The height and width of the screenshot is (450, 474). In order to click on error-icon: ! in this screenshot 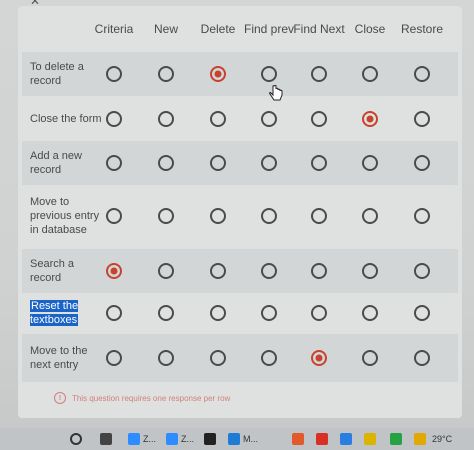, I will do `click(60, 398)`.